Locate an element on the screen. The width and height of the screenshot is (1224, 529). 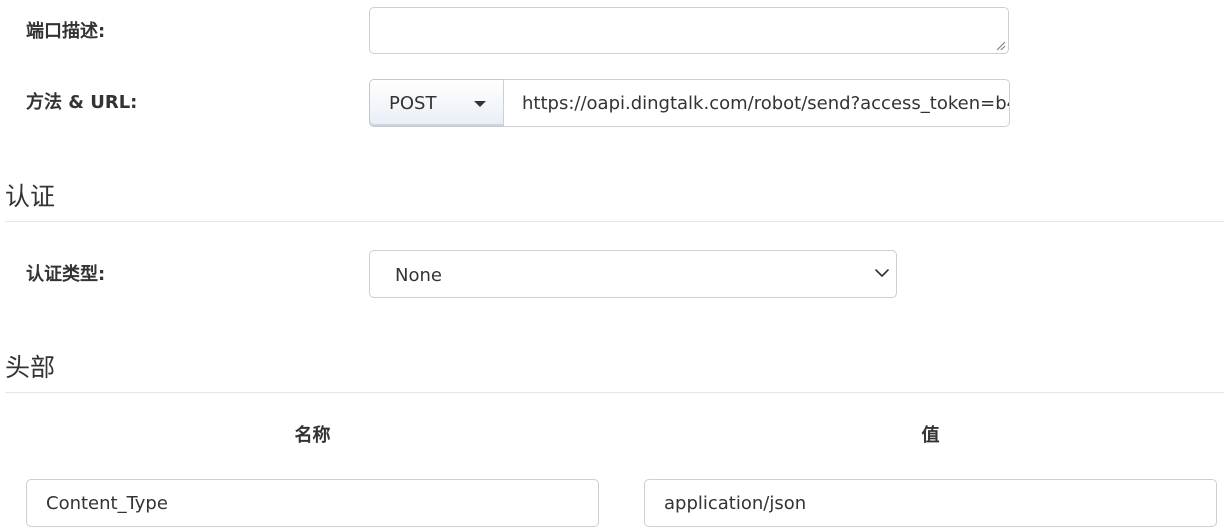
resize-handle-icon is located at coordinates (1000, 45).